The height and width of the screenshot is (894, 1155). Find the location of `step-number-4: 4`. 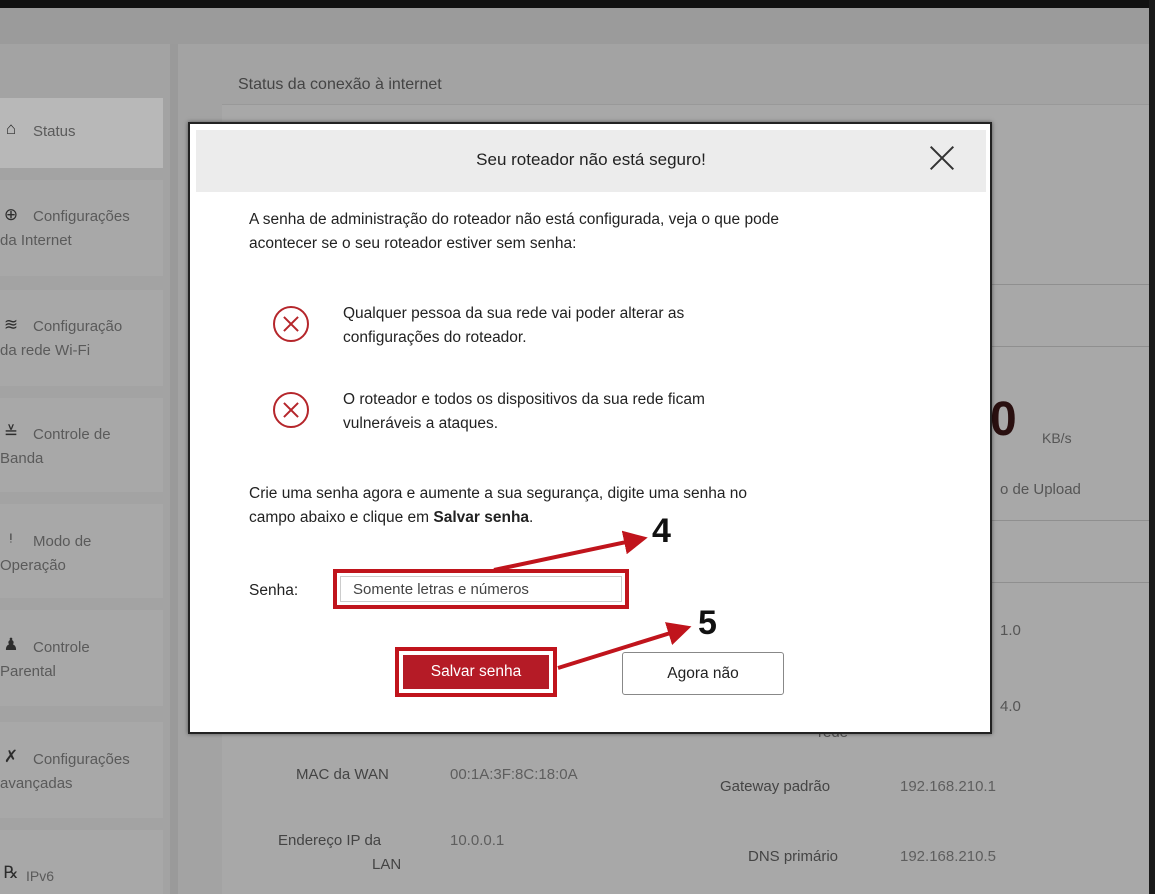

step-number-4: 4 is located at coordinates (661, 531).